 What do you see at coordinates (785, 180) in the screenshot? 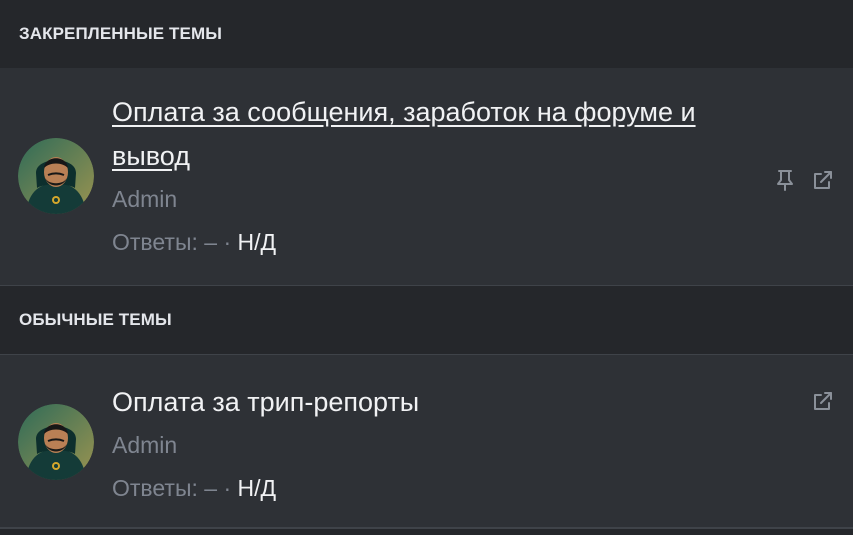
I see `pin-icon` at bounding box center [785, 180].